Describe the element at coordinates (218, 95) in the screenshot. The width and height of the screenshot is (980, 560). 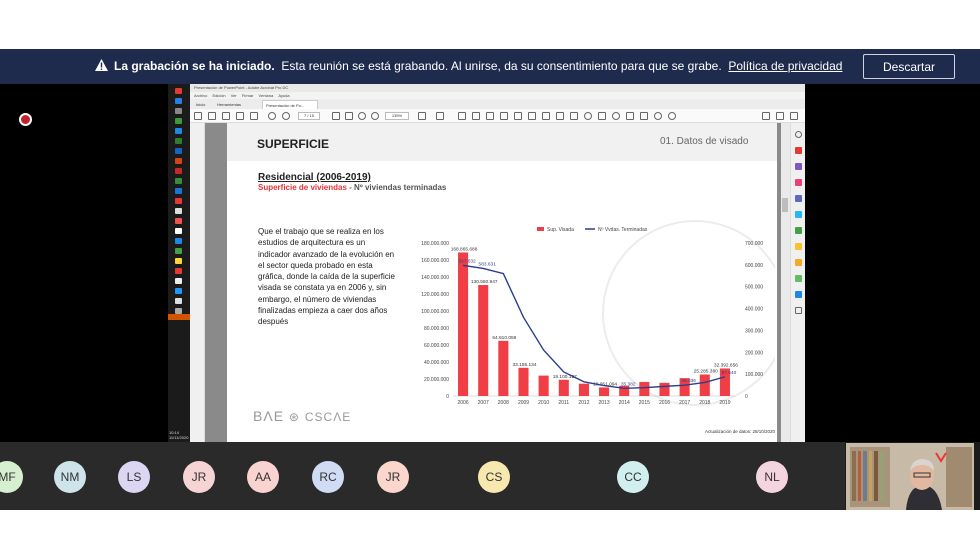
I see `menu-edicion: Edición` at that location.